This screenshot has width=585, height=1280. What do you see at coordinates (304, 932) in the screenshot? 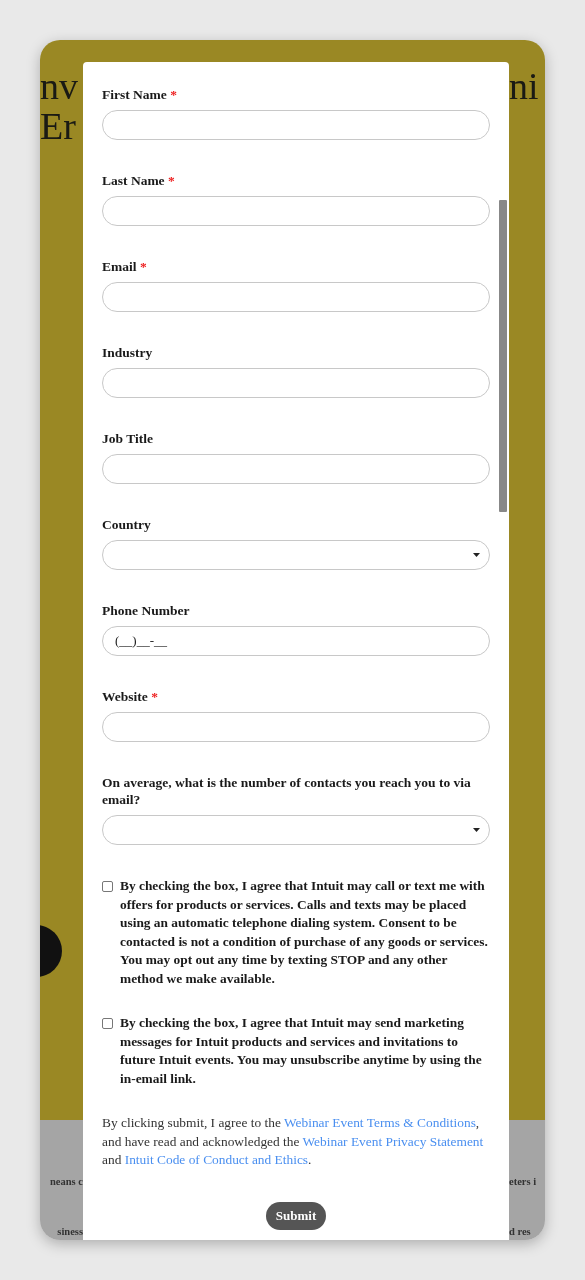
I see `consent-text: By checking the box, I agree that Intuit may call or text me with offers for products or services. Calls and texts may be placed using an automatic telephone dialing system. Consent to be contacted is not a condition of purchase of any goods or services. You may opt out any time by texting STOP and any other method we make available.` at bounding box center [304, 932].